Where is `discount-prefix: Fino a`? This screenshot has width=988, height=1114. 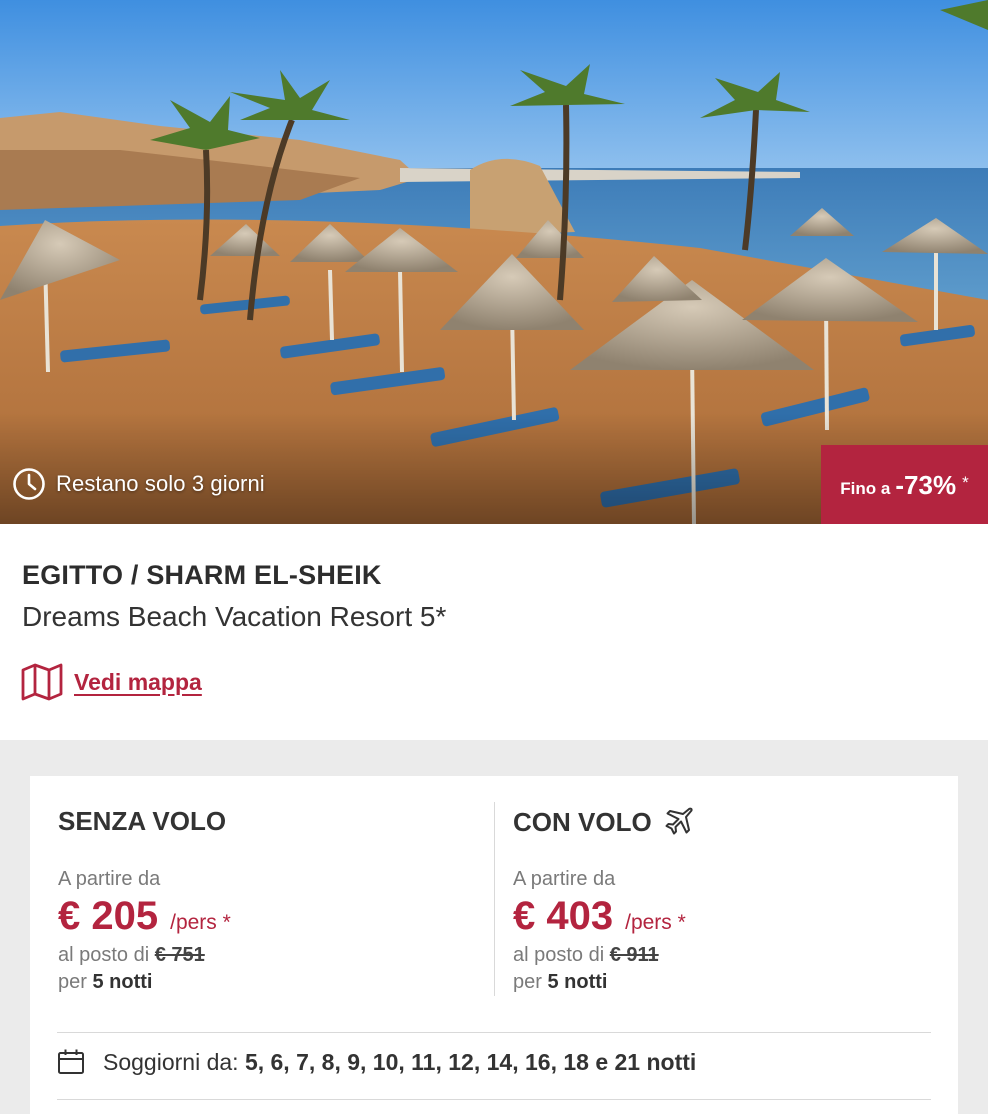 discount-prefix: Fino a is located at coordinates (865, 488).